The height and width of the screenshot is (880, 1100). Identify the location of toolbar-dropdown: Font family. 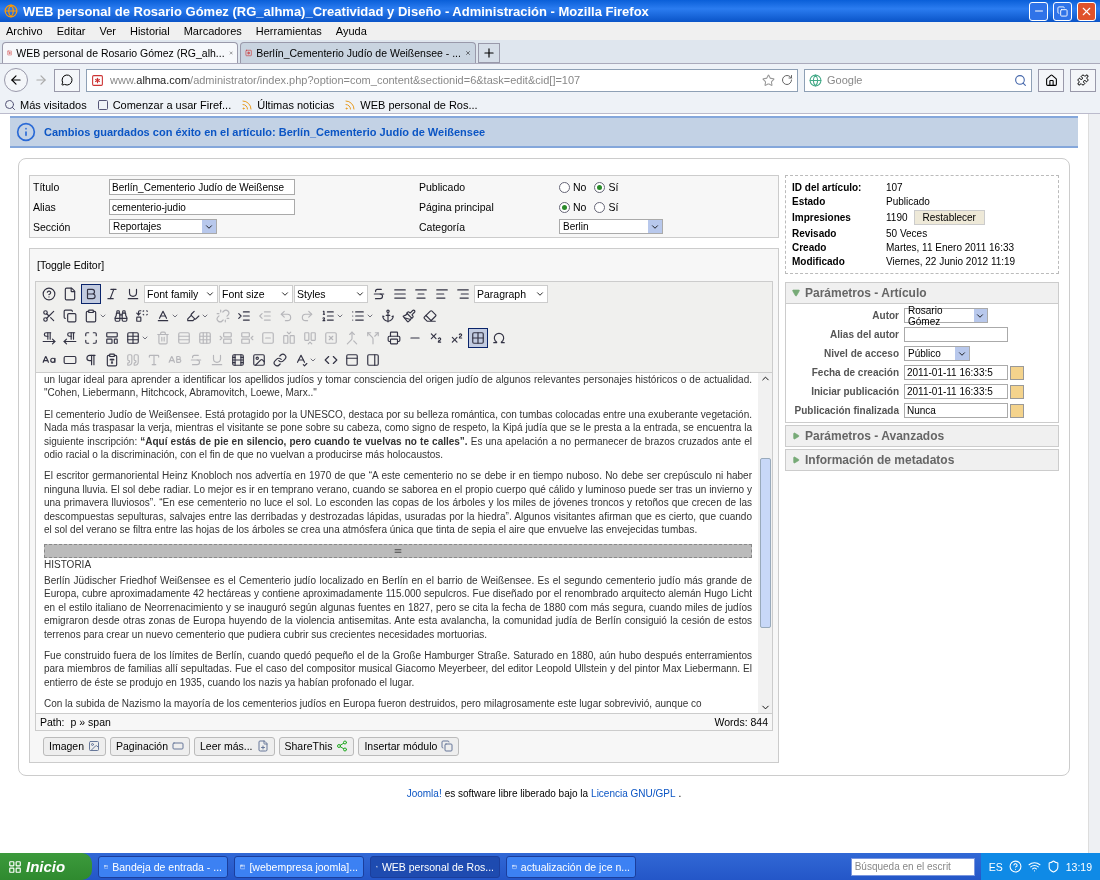
(181, 294).